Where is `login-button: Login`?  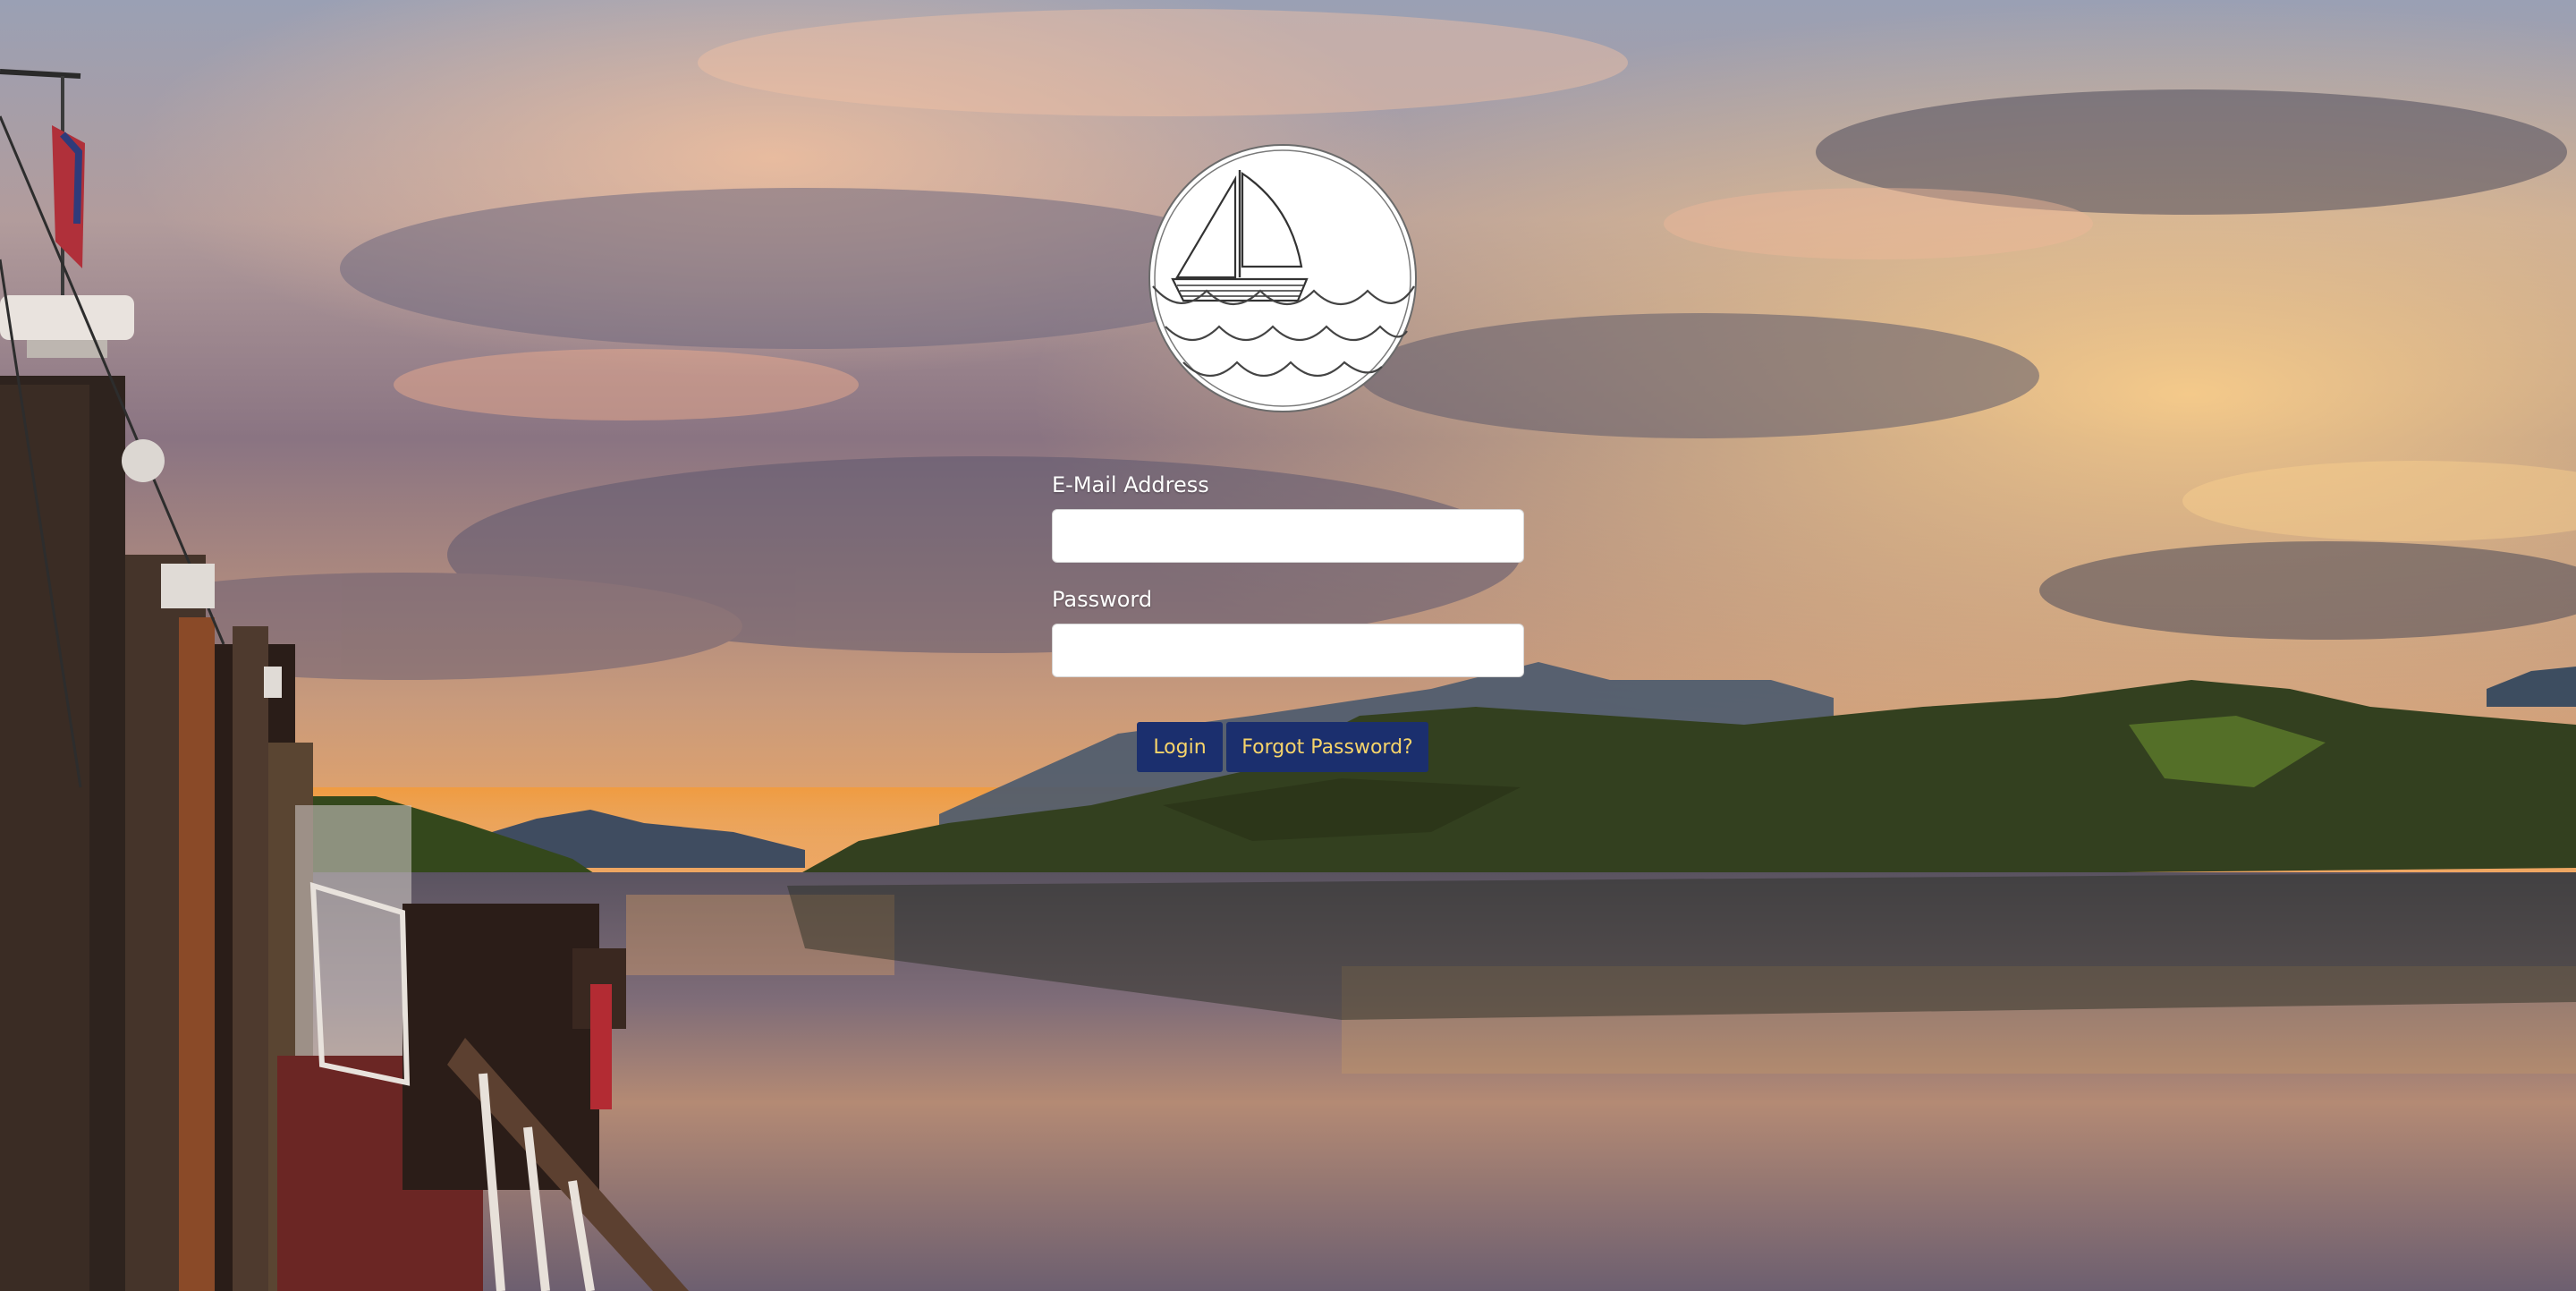 login-button: Login is located at coordinates (1180, 747).